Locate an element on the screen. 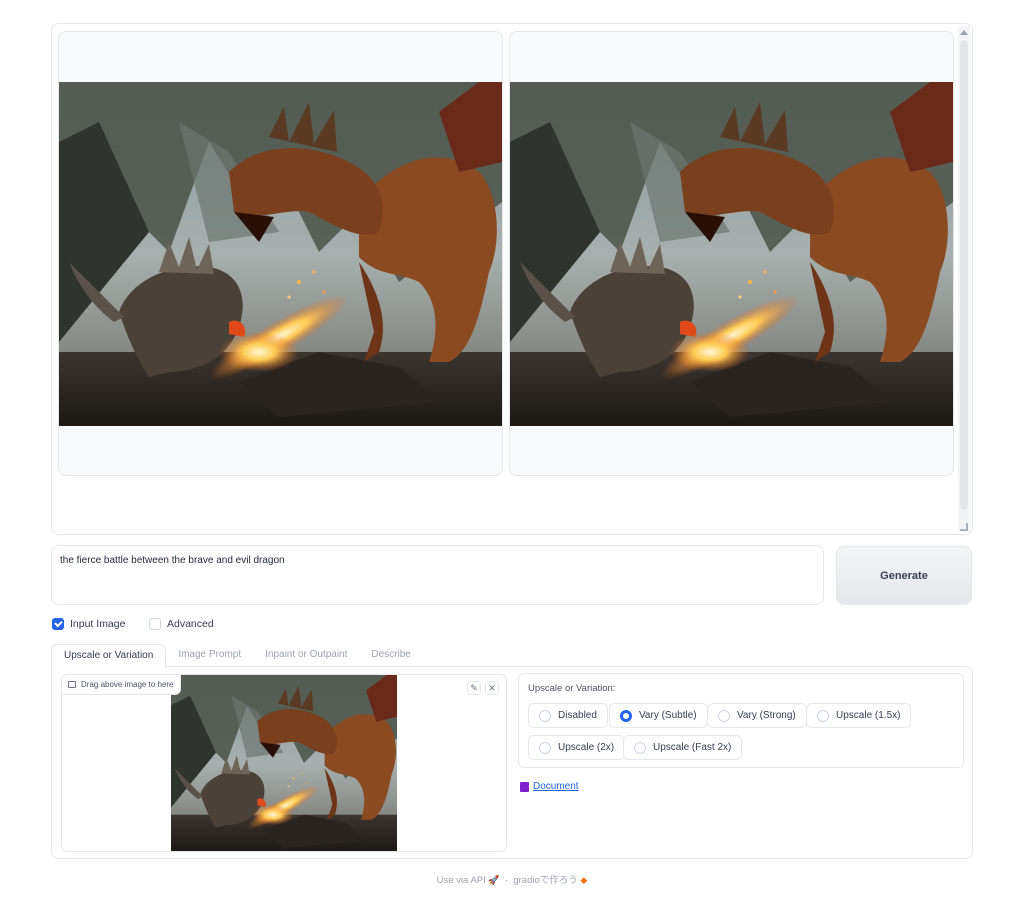  advanced-label: Advanced is located at coordinates (190, 624).